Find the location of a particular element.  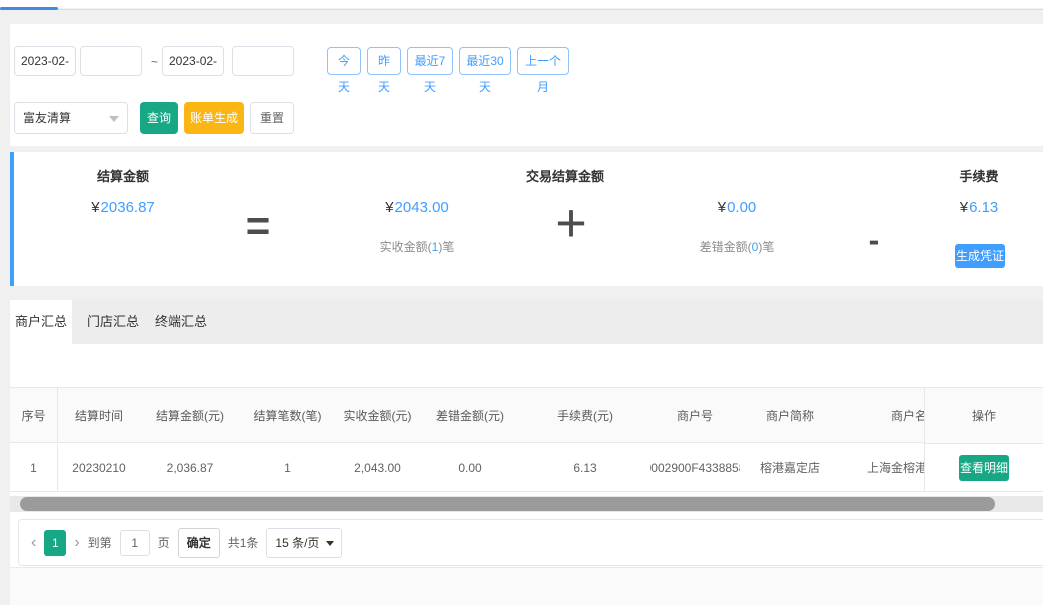

start-time-input is located at coordinates (111, 61).